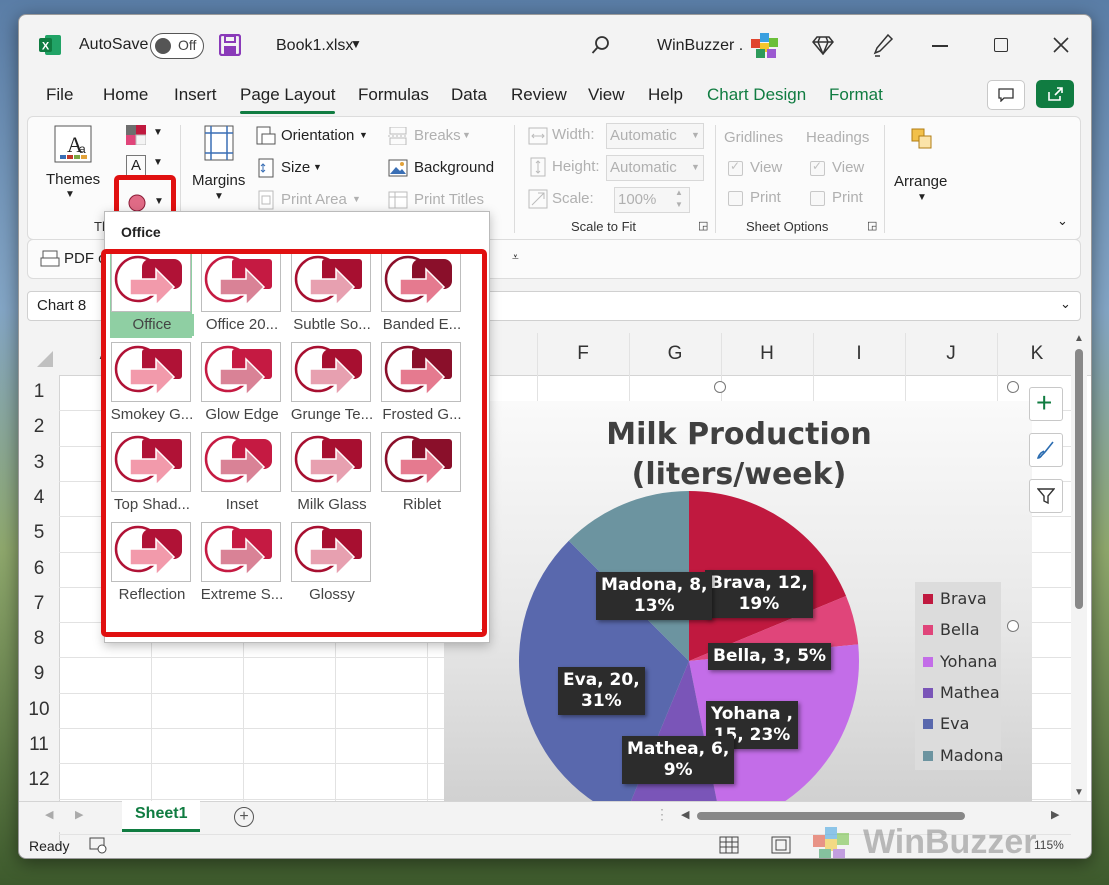 The width and height of the screenshot is (1109, 885). Describe the element at coordinates (161, 816) in the screenshot. I see `sheet-tab-sheet1: Sheet1` at that location.